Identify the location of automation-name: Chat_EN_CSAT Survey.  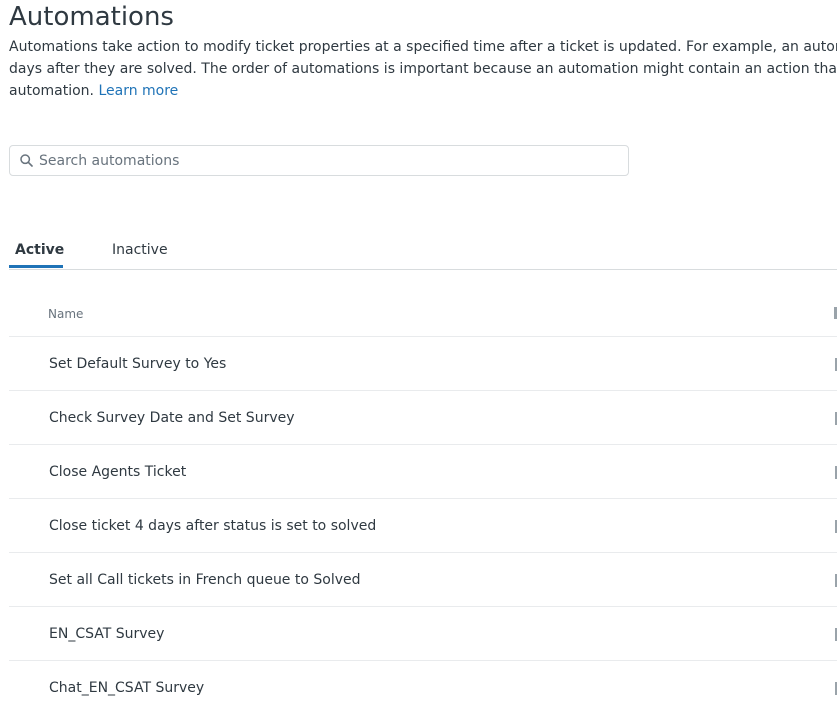
(126, 688).